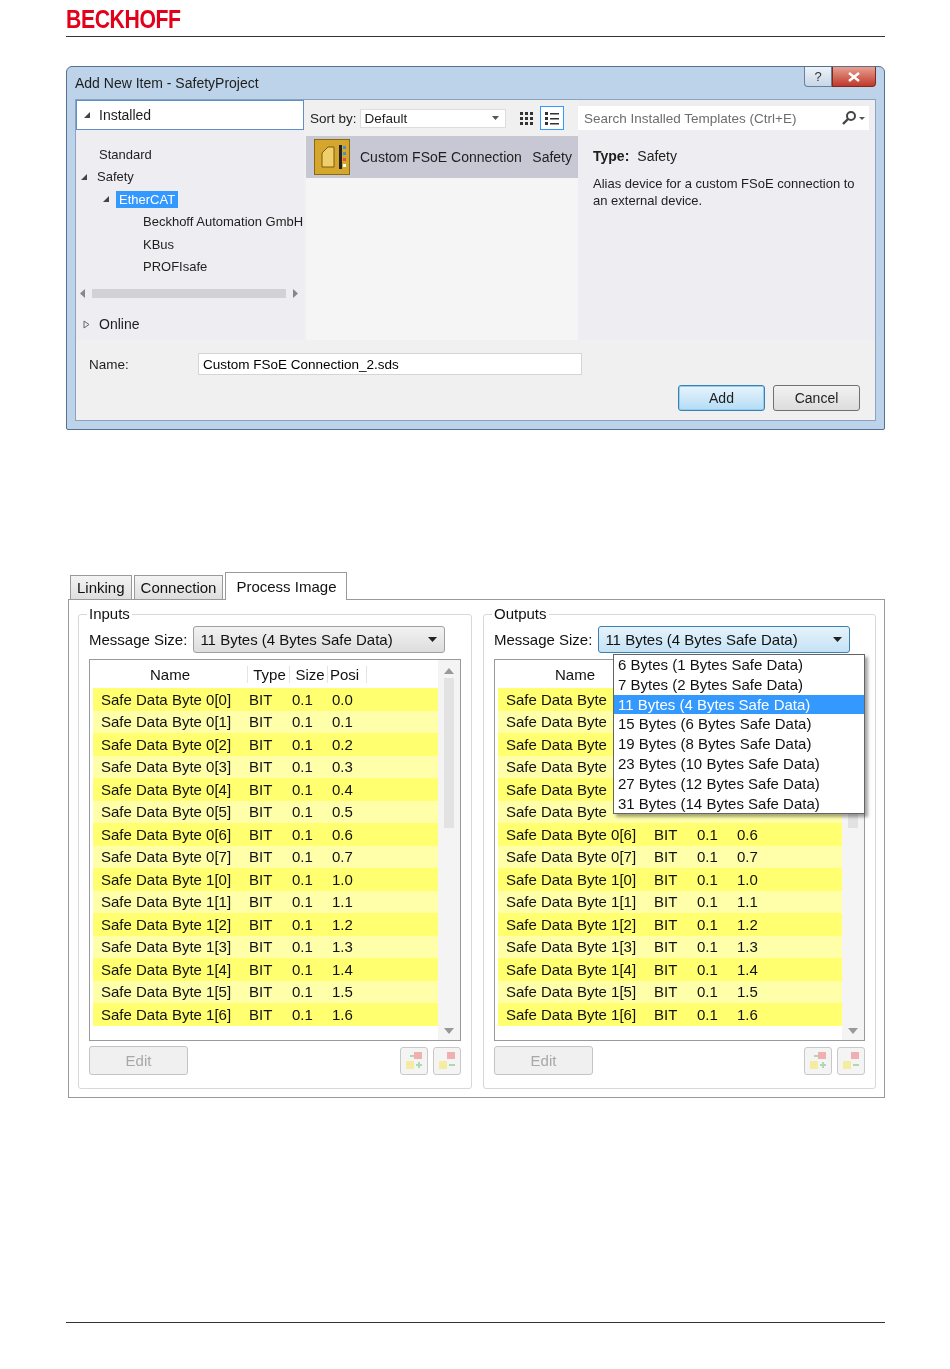  What do you see at coordinates (739, 783) in the screenshot?
I see `dropdown-option: 27 Bytes (12 Bytes Safe Data)` at bounding box center [739, 783].